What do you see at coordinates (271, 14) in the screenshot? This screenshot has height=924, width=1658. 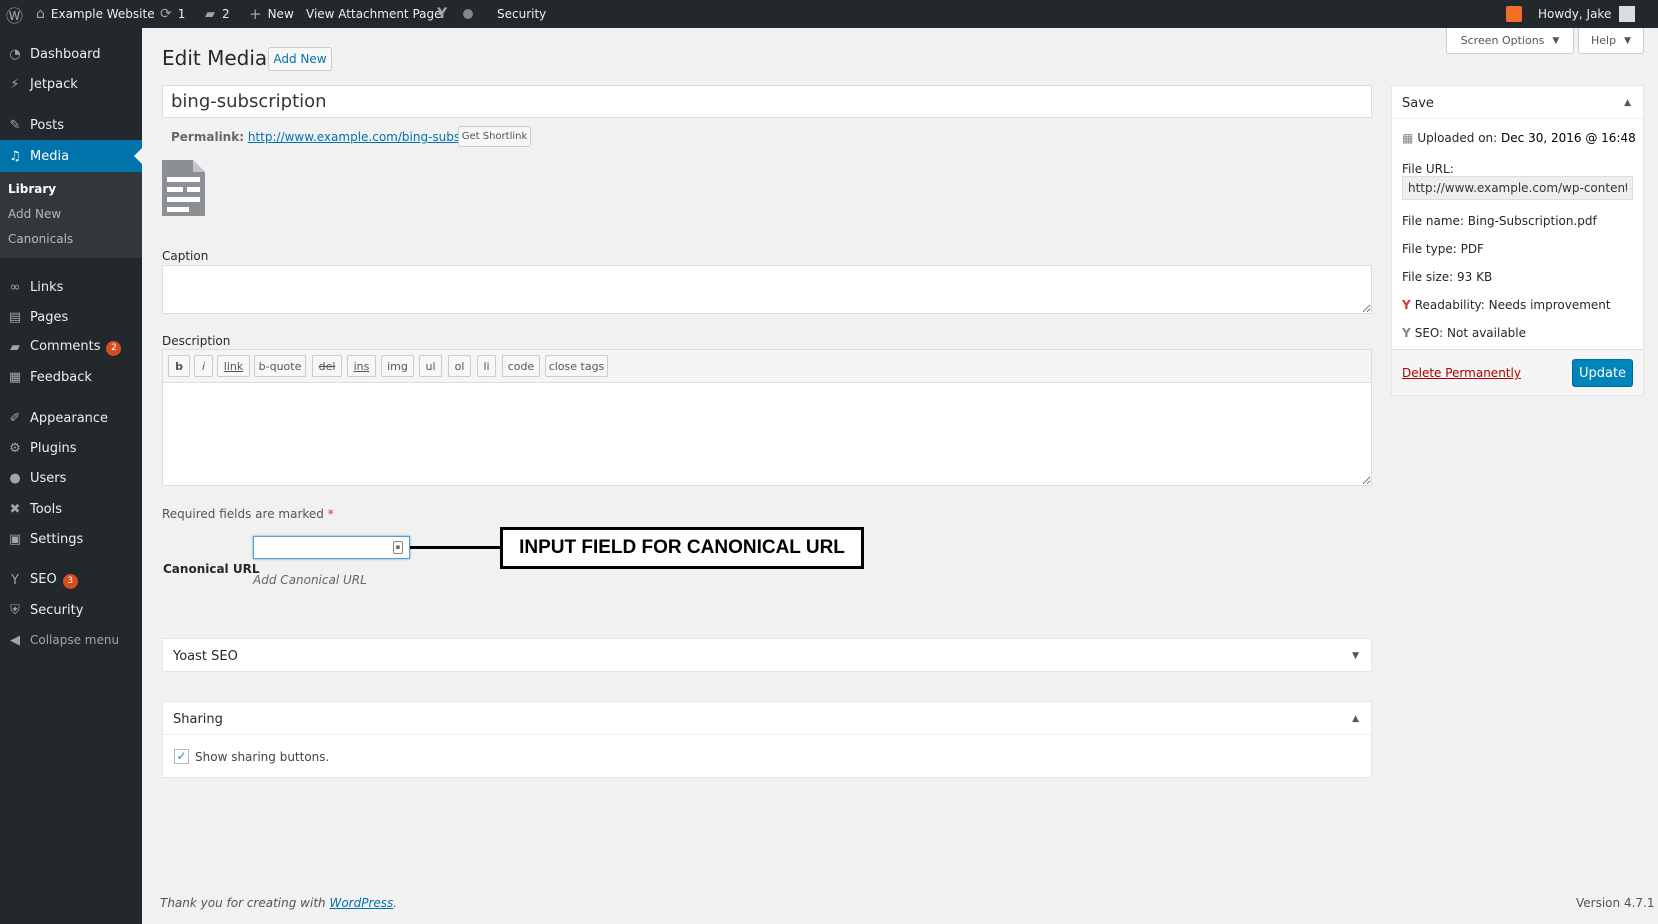 I see `new-content-link: + New` at bounding box center [271, 14].